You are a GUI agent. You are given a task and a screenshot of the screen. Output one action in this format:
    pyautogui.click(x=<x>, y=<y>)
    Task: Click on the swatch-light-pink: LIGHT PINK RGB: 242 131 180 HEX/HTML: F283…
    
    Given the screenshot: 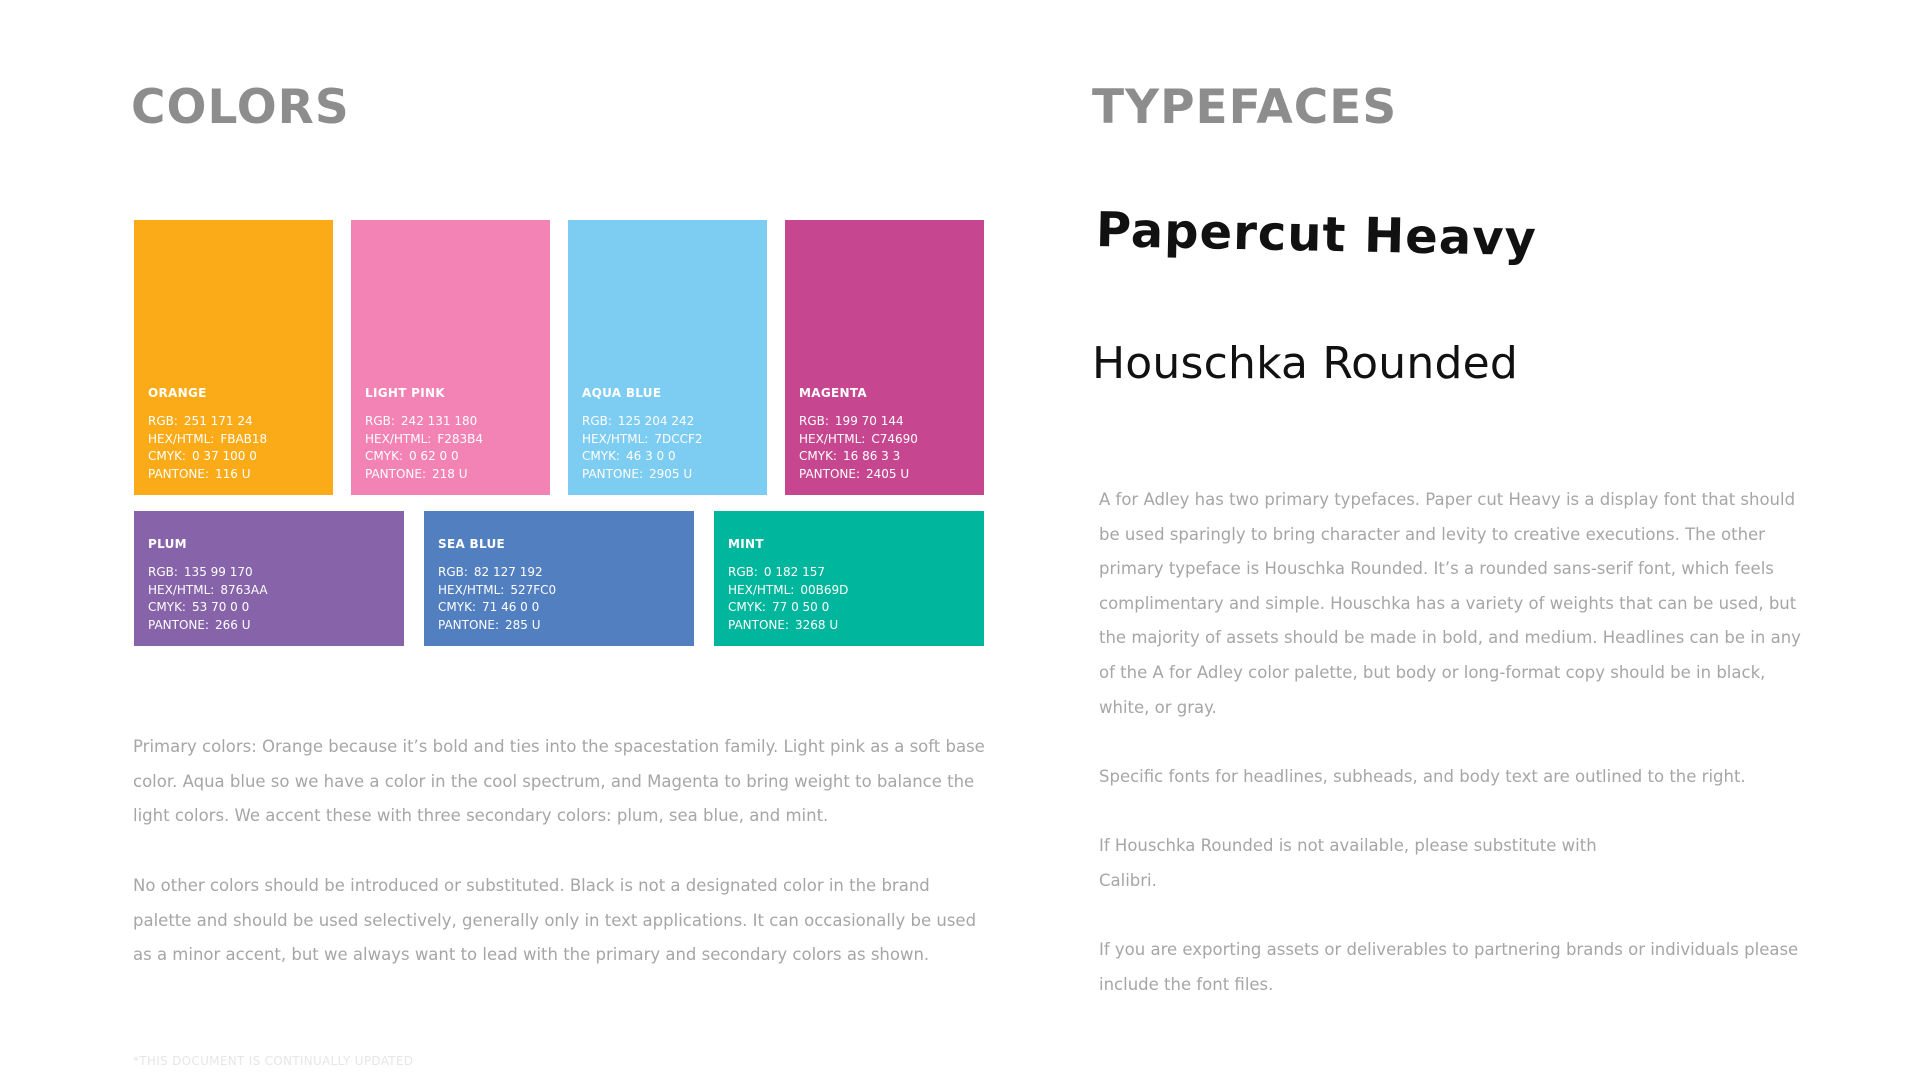 What is the action you would take?
    pyautogui.click(x=450, y=357)
    